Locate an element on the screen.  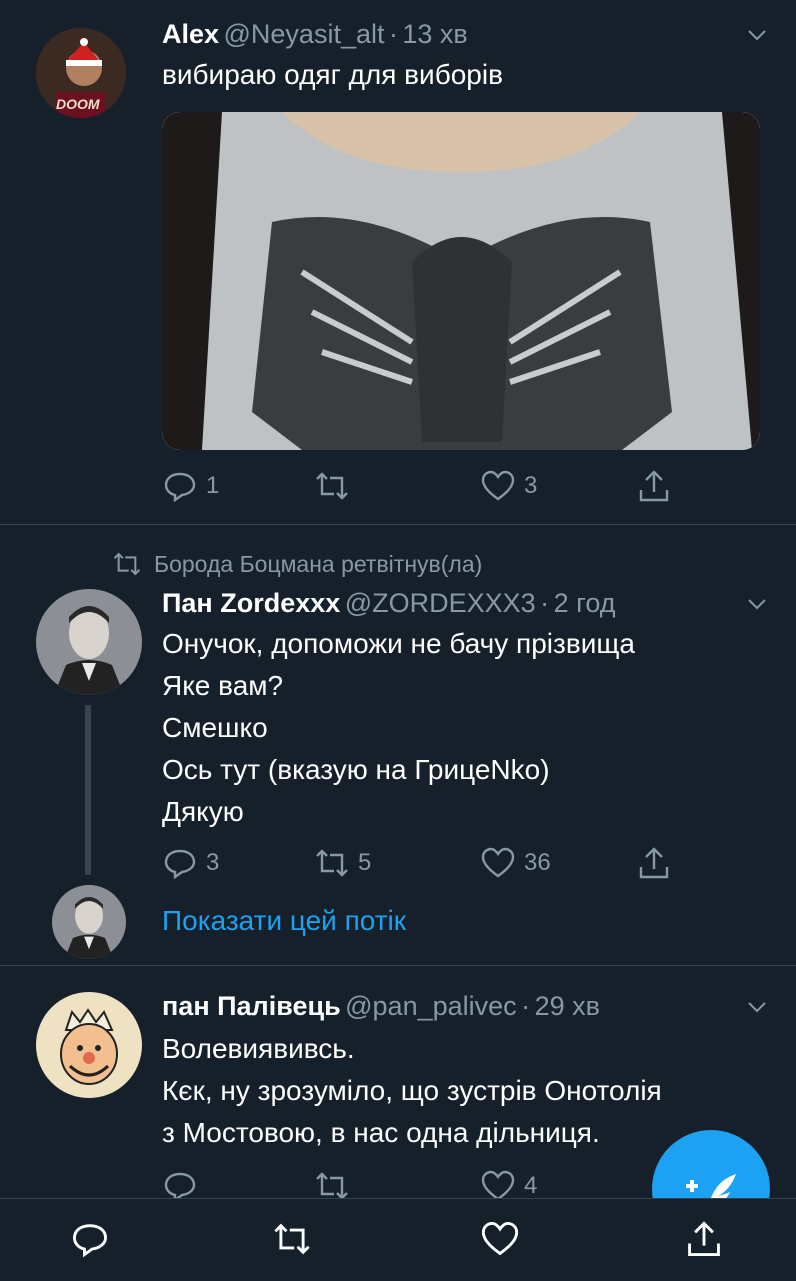
tweet-header: Alex @Neyasit_alt · 13 хв is located at coordinates (315, 36).